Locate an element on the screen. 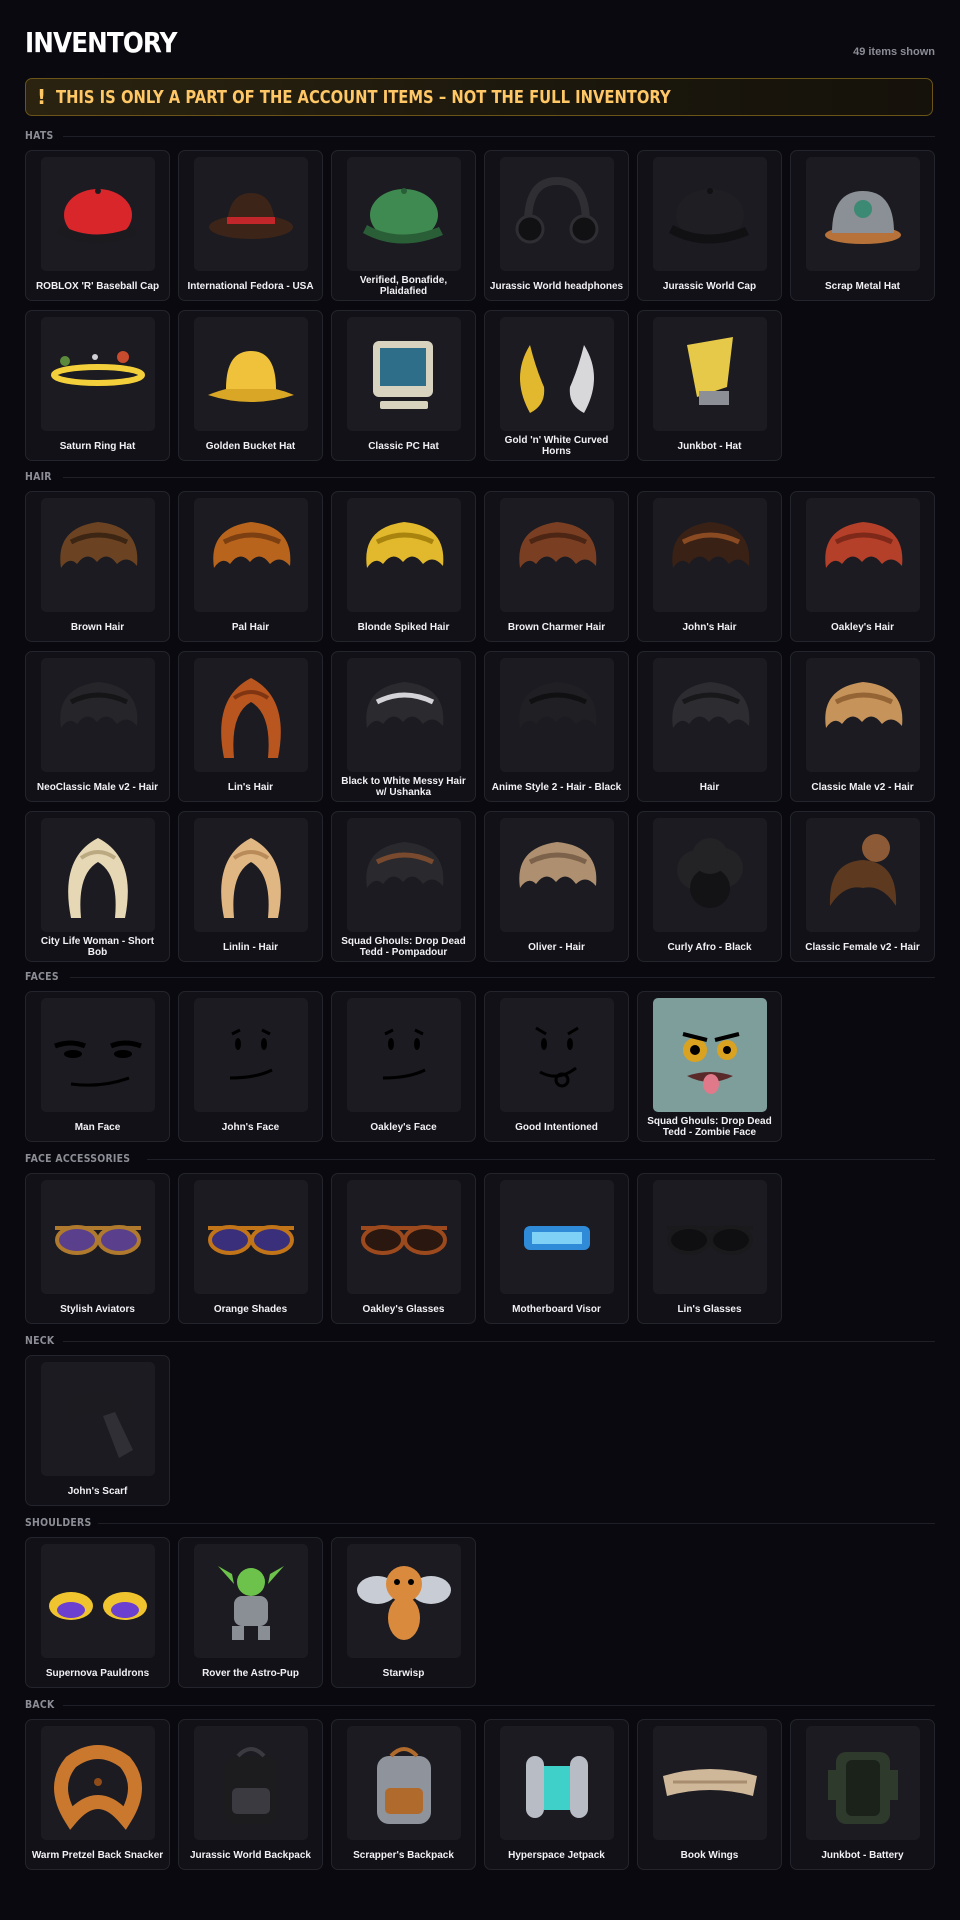 Image resolution: width=960 pixels, height=1920 pixels. item-card: Lin's Hair is located at coordinates (250, 726).